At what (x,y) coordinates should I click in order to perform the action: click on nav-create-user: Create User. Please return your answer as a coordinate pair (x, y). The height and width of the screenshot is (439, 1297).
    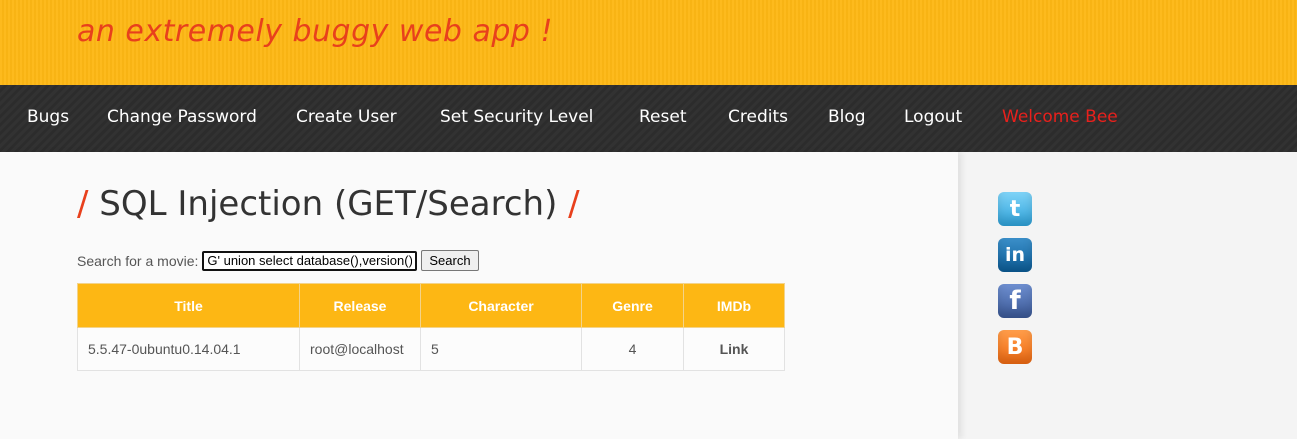
    Looking at the image, I should click on (346, 117).